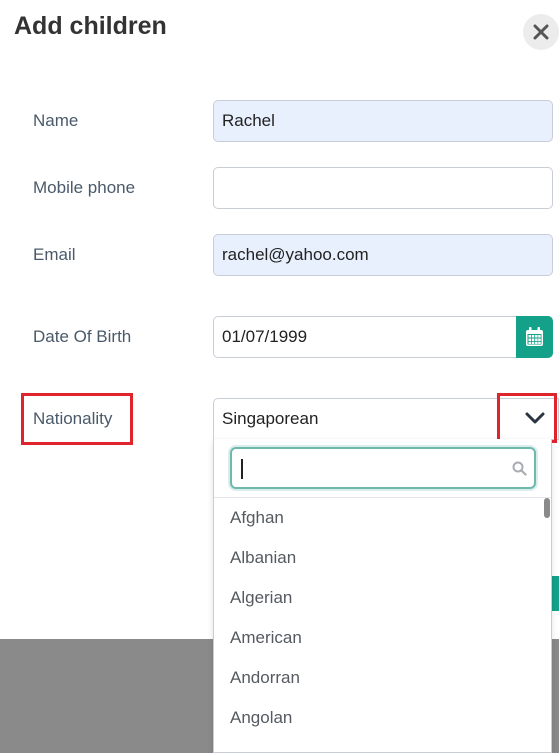 This screenshot has height=753, width=559. Describe the element at coordinates (383, 188) in the screenshot. I see `mobile-phone-input` at that location.